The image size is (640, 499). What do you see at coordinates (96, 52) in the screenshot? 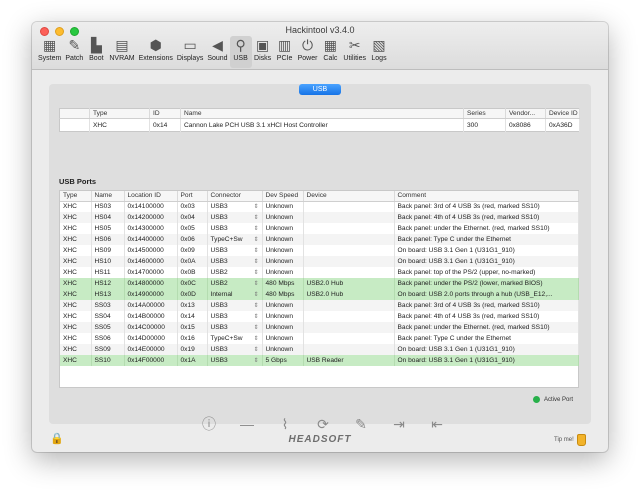
I see `toolbar-boot-button: ▙ Boot` at bounding box center [96, 52].